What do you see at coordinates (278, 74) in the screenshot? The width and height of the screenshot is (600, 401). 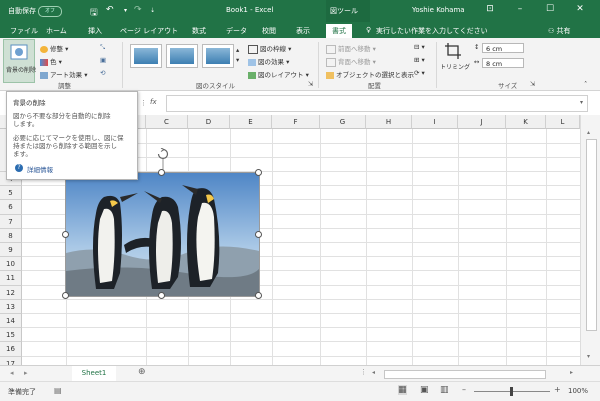 I see `picture-layout-button: 図のレイアウト ▾` at bounding box center [278, 74].